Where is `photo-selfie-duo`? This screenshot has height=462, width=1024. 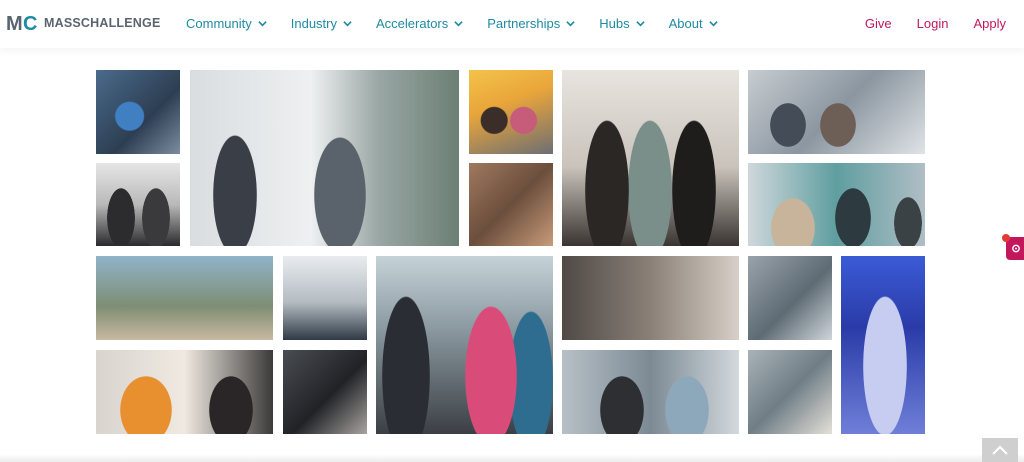
photo-selfie-duo is located at coordinates (511, 112).